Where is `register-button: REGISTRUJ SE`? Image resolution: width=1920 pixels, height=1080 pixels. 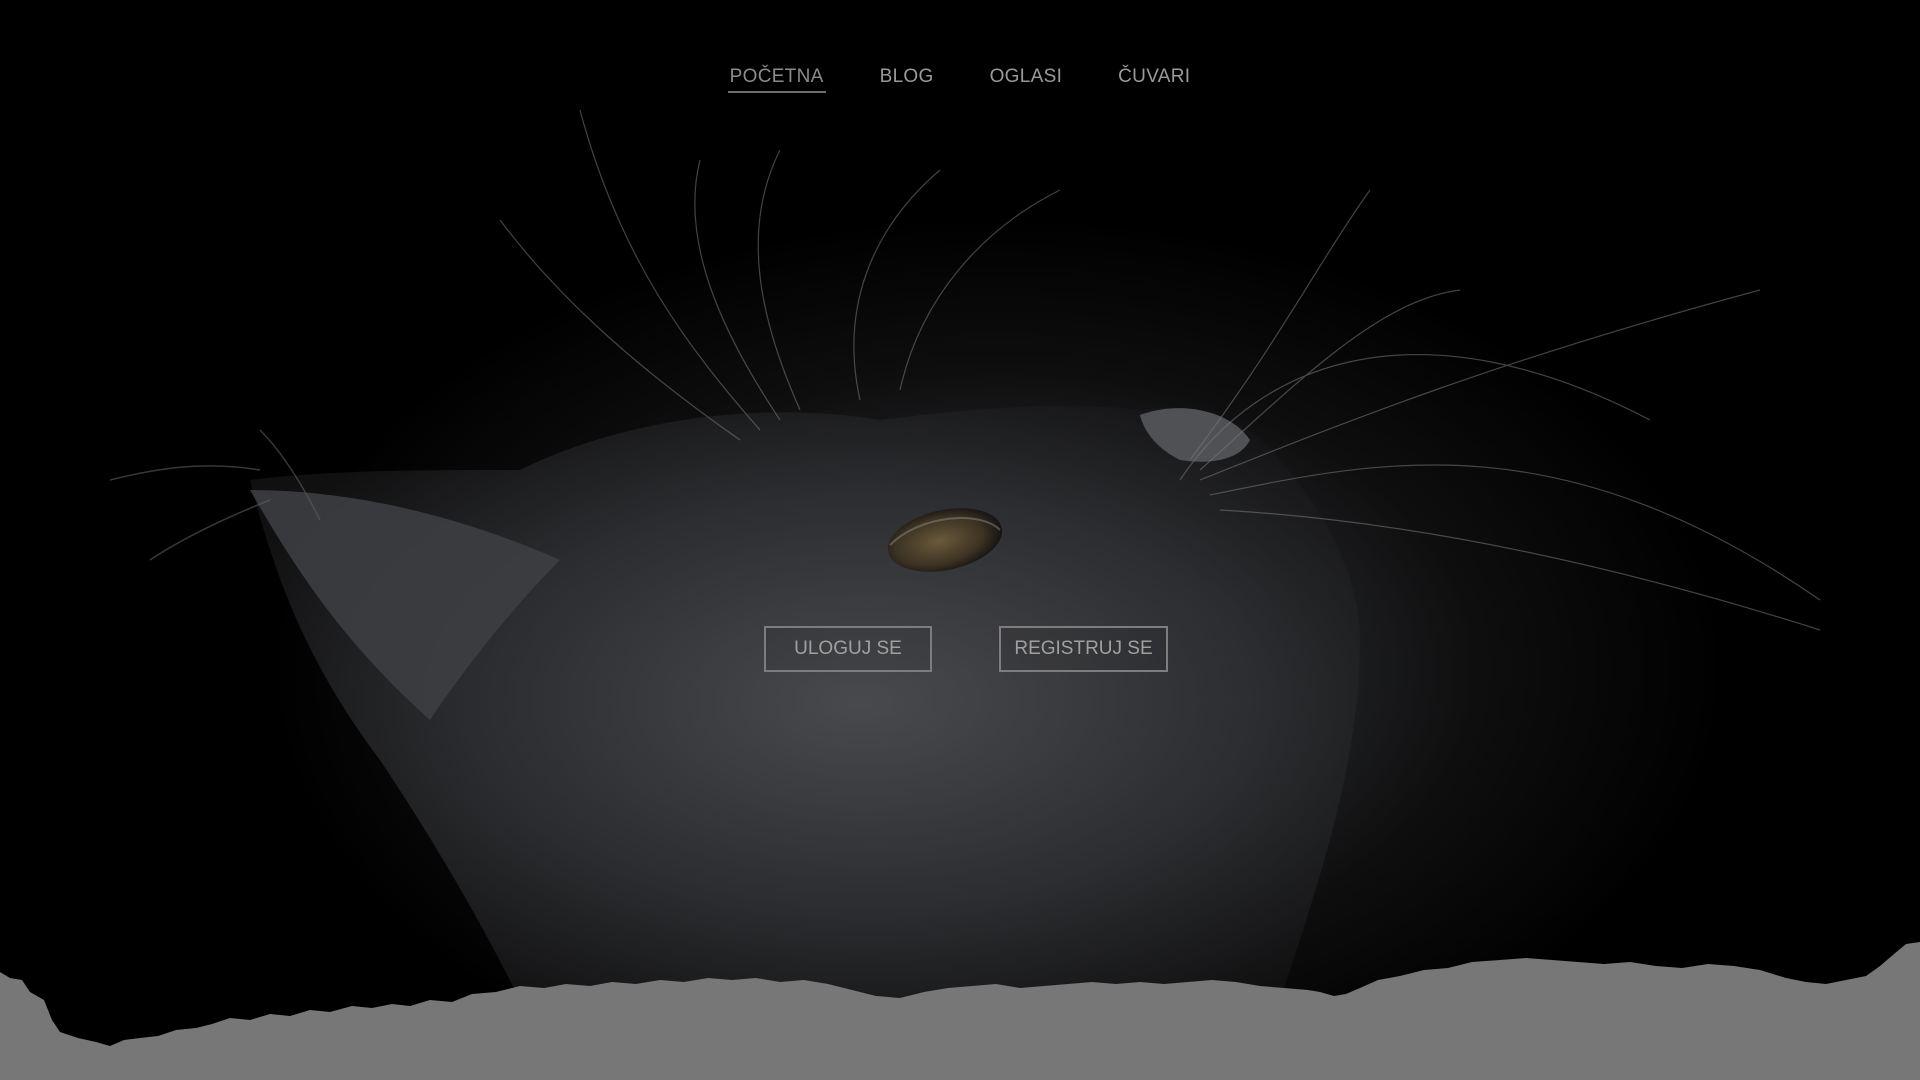 register-button: REGISTRUJ SE is located at coordinates (1083, 649).